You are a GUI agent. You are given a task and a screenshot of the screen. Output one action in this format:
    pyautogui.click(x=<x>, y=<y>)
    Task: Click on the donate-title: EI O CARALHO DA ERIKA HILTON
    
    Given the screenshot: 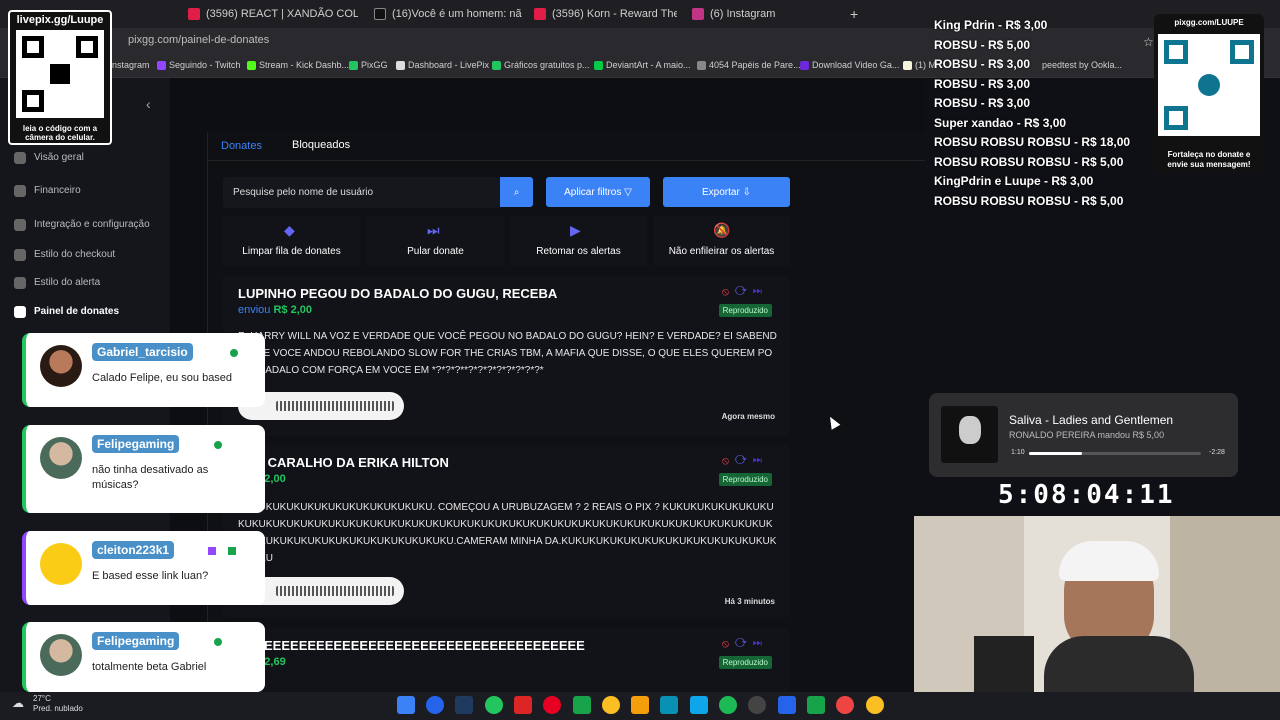 What is the action you would take?
    pyautogui.click(x=343, y=462)
    